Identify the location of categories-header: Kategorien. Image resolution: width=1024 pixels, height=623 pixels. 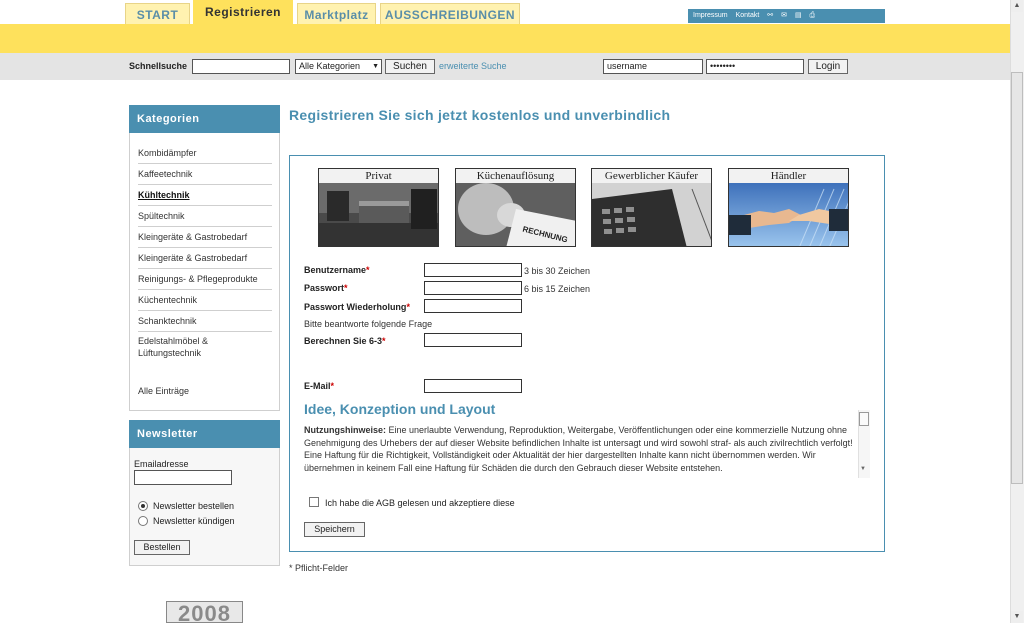
(204, 119).